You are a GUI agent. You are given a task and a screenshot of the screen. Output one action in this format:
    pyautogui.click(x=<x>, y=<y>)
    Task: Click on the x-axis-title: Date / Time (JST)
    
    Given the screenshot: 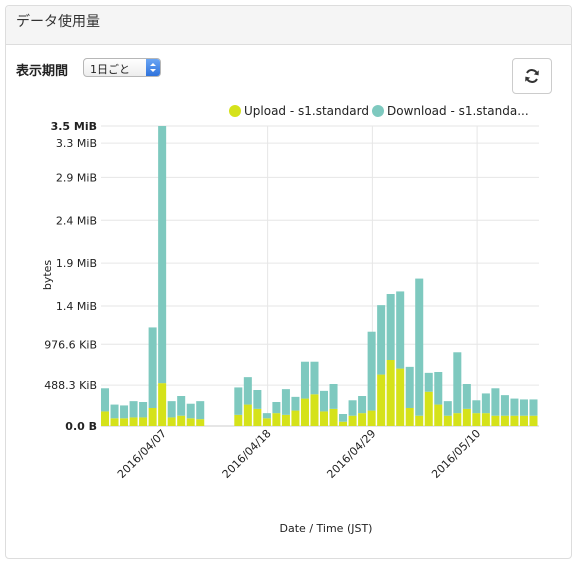 What is the action you would take?
    pyautogui.click(x=326, y=528)
    